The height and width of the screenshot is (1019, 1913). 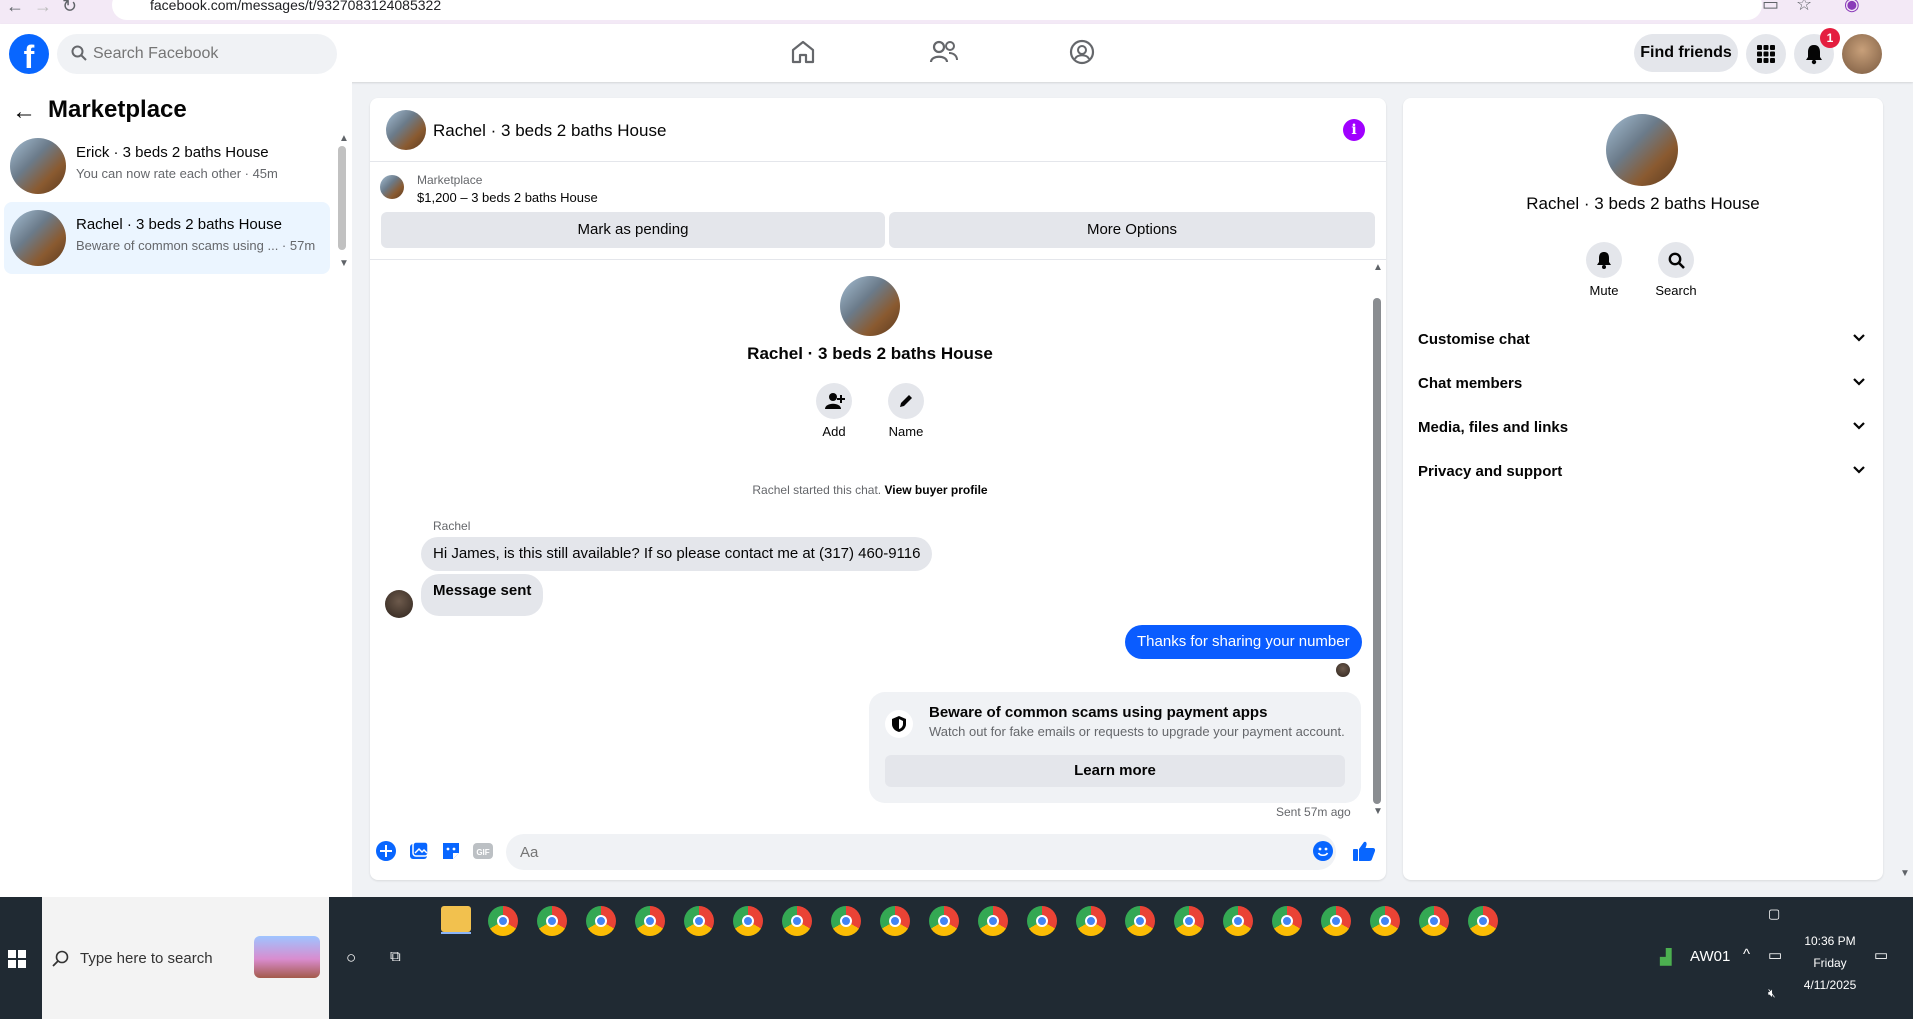 I want to click on network-signal-icon: ▟, so click(x=1666, y=957).